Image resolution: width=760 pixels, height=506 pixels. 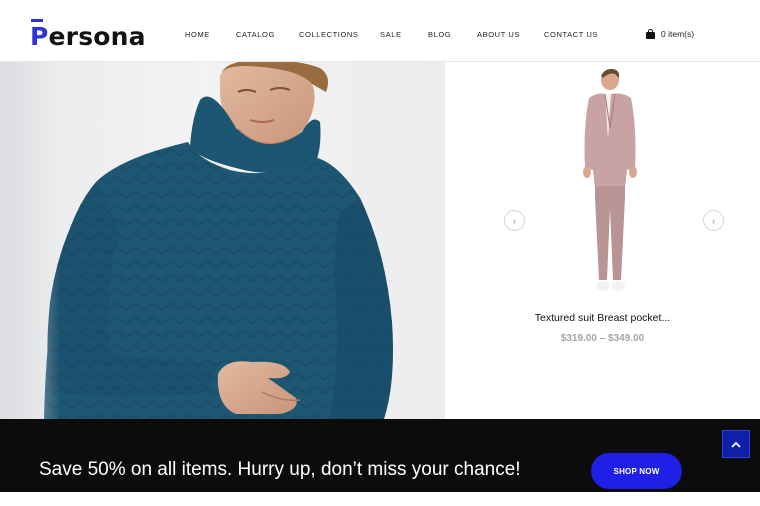 What do you see at coordinates (571, 34) in the screenshot?
I see `nav-item-contact-us: CONTACT US` at bounding box center [571, 34].